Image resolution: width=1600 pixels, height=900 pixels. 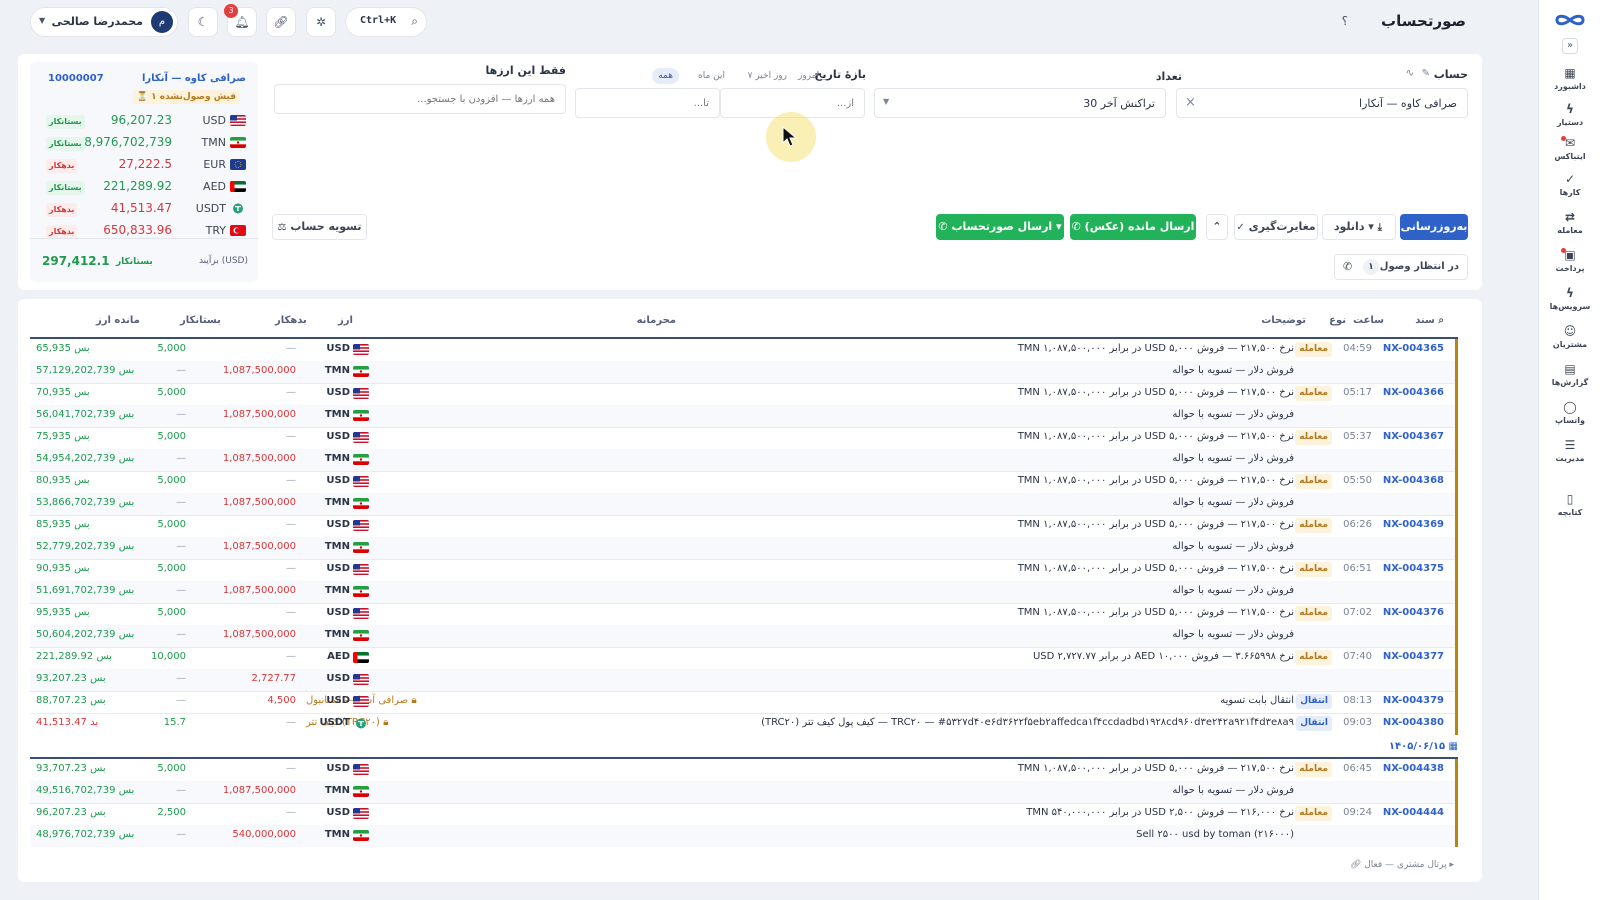 I want to click on command-search-button: Ctrl+K ⌕, so click(x=386, y=22).